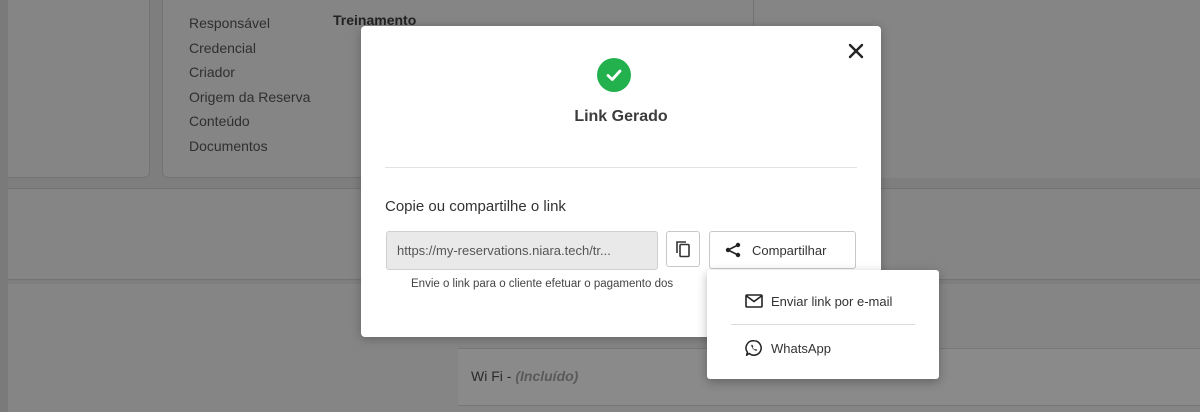 This screenshot has height=412, width=1200. Describe the element at coordinates (487, 376) in the screenshot. I see `amenity-name: Wi Fi` at that location.